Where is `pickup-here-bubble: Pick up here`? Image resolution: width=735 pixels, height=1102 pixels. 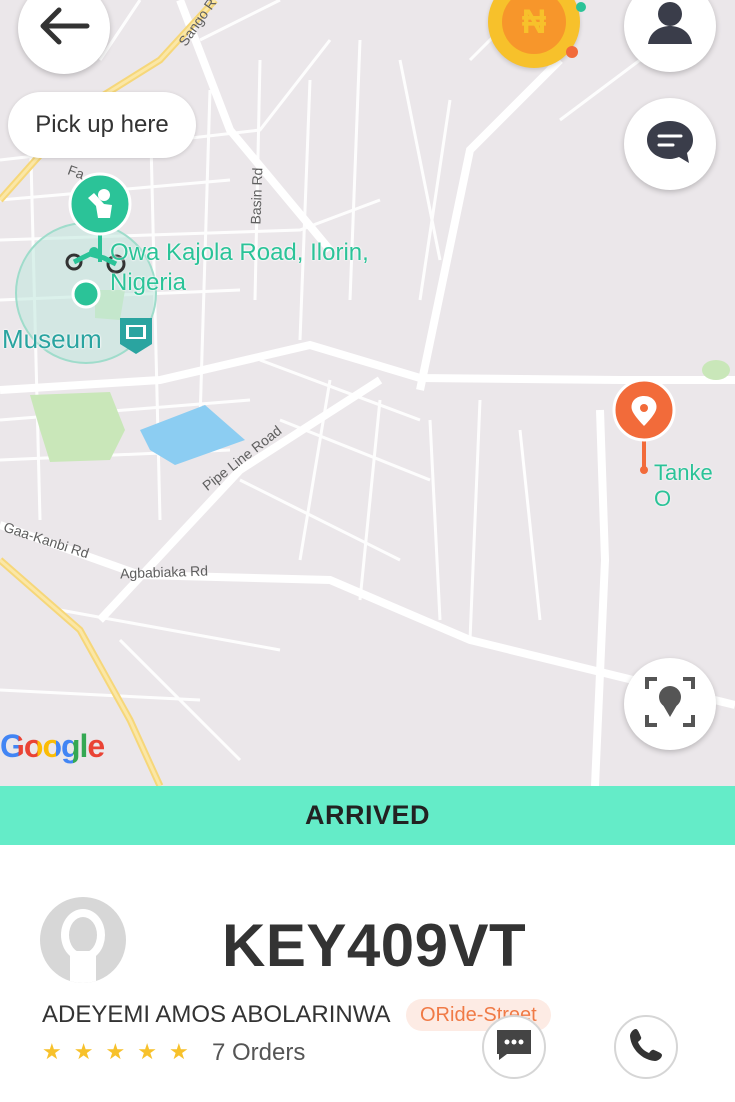
pickup-here-bubble: Pick up here is located at coordinates (102, 125).